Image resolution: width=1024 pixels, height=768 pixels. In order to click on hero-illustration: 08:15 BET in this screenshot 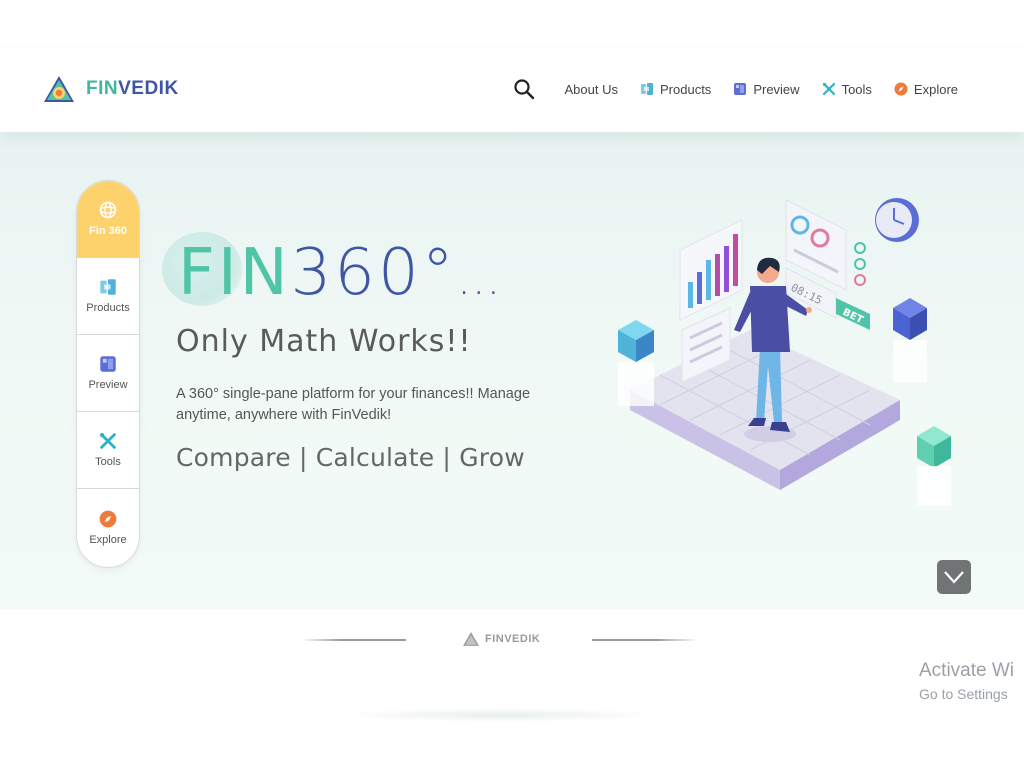, I will do `click(784, 352)`.